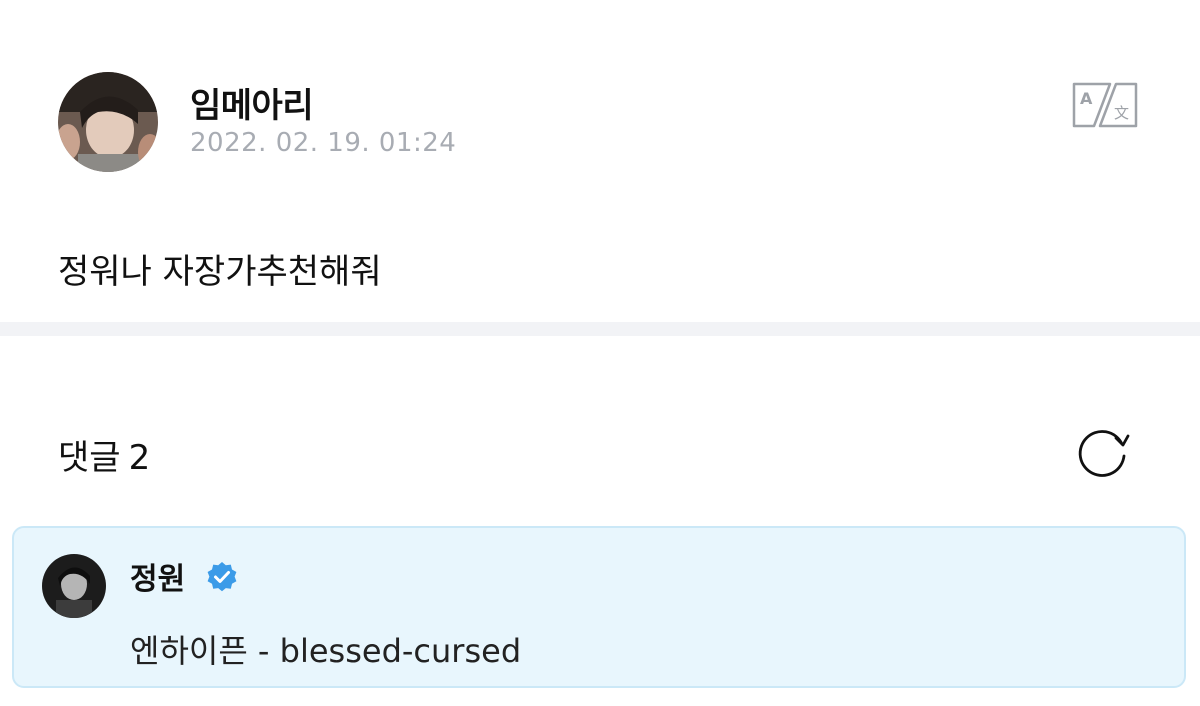  What do you see at coordinates (1121, 113) in the screenshot?
I see `svg-text: 文` at bounding box center [1121, 113].